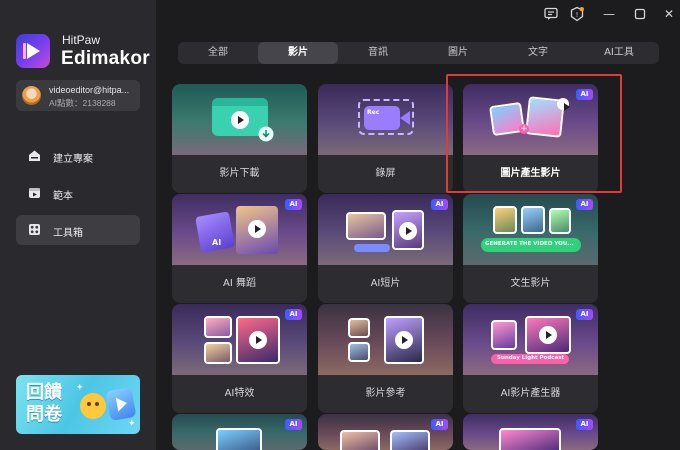  I want to click on tool-card-screen-record: Rec 錄屏, so click(385, 138).